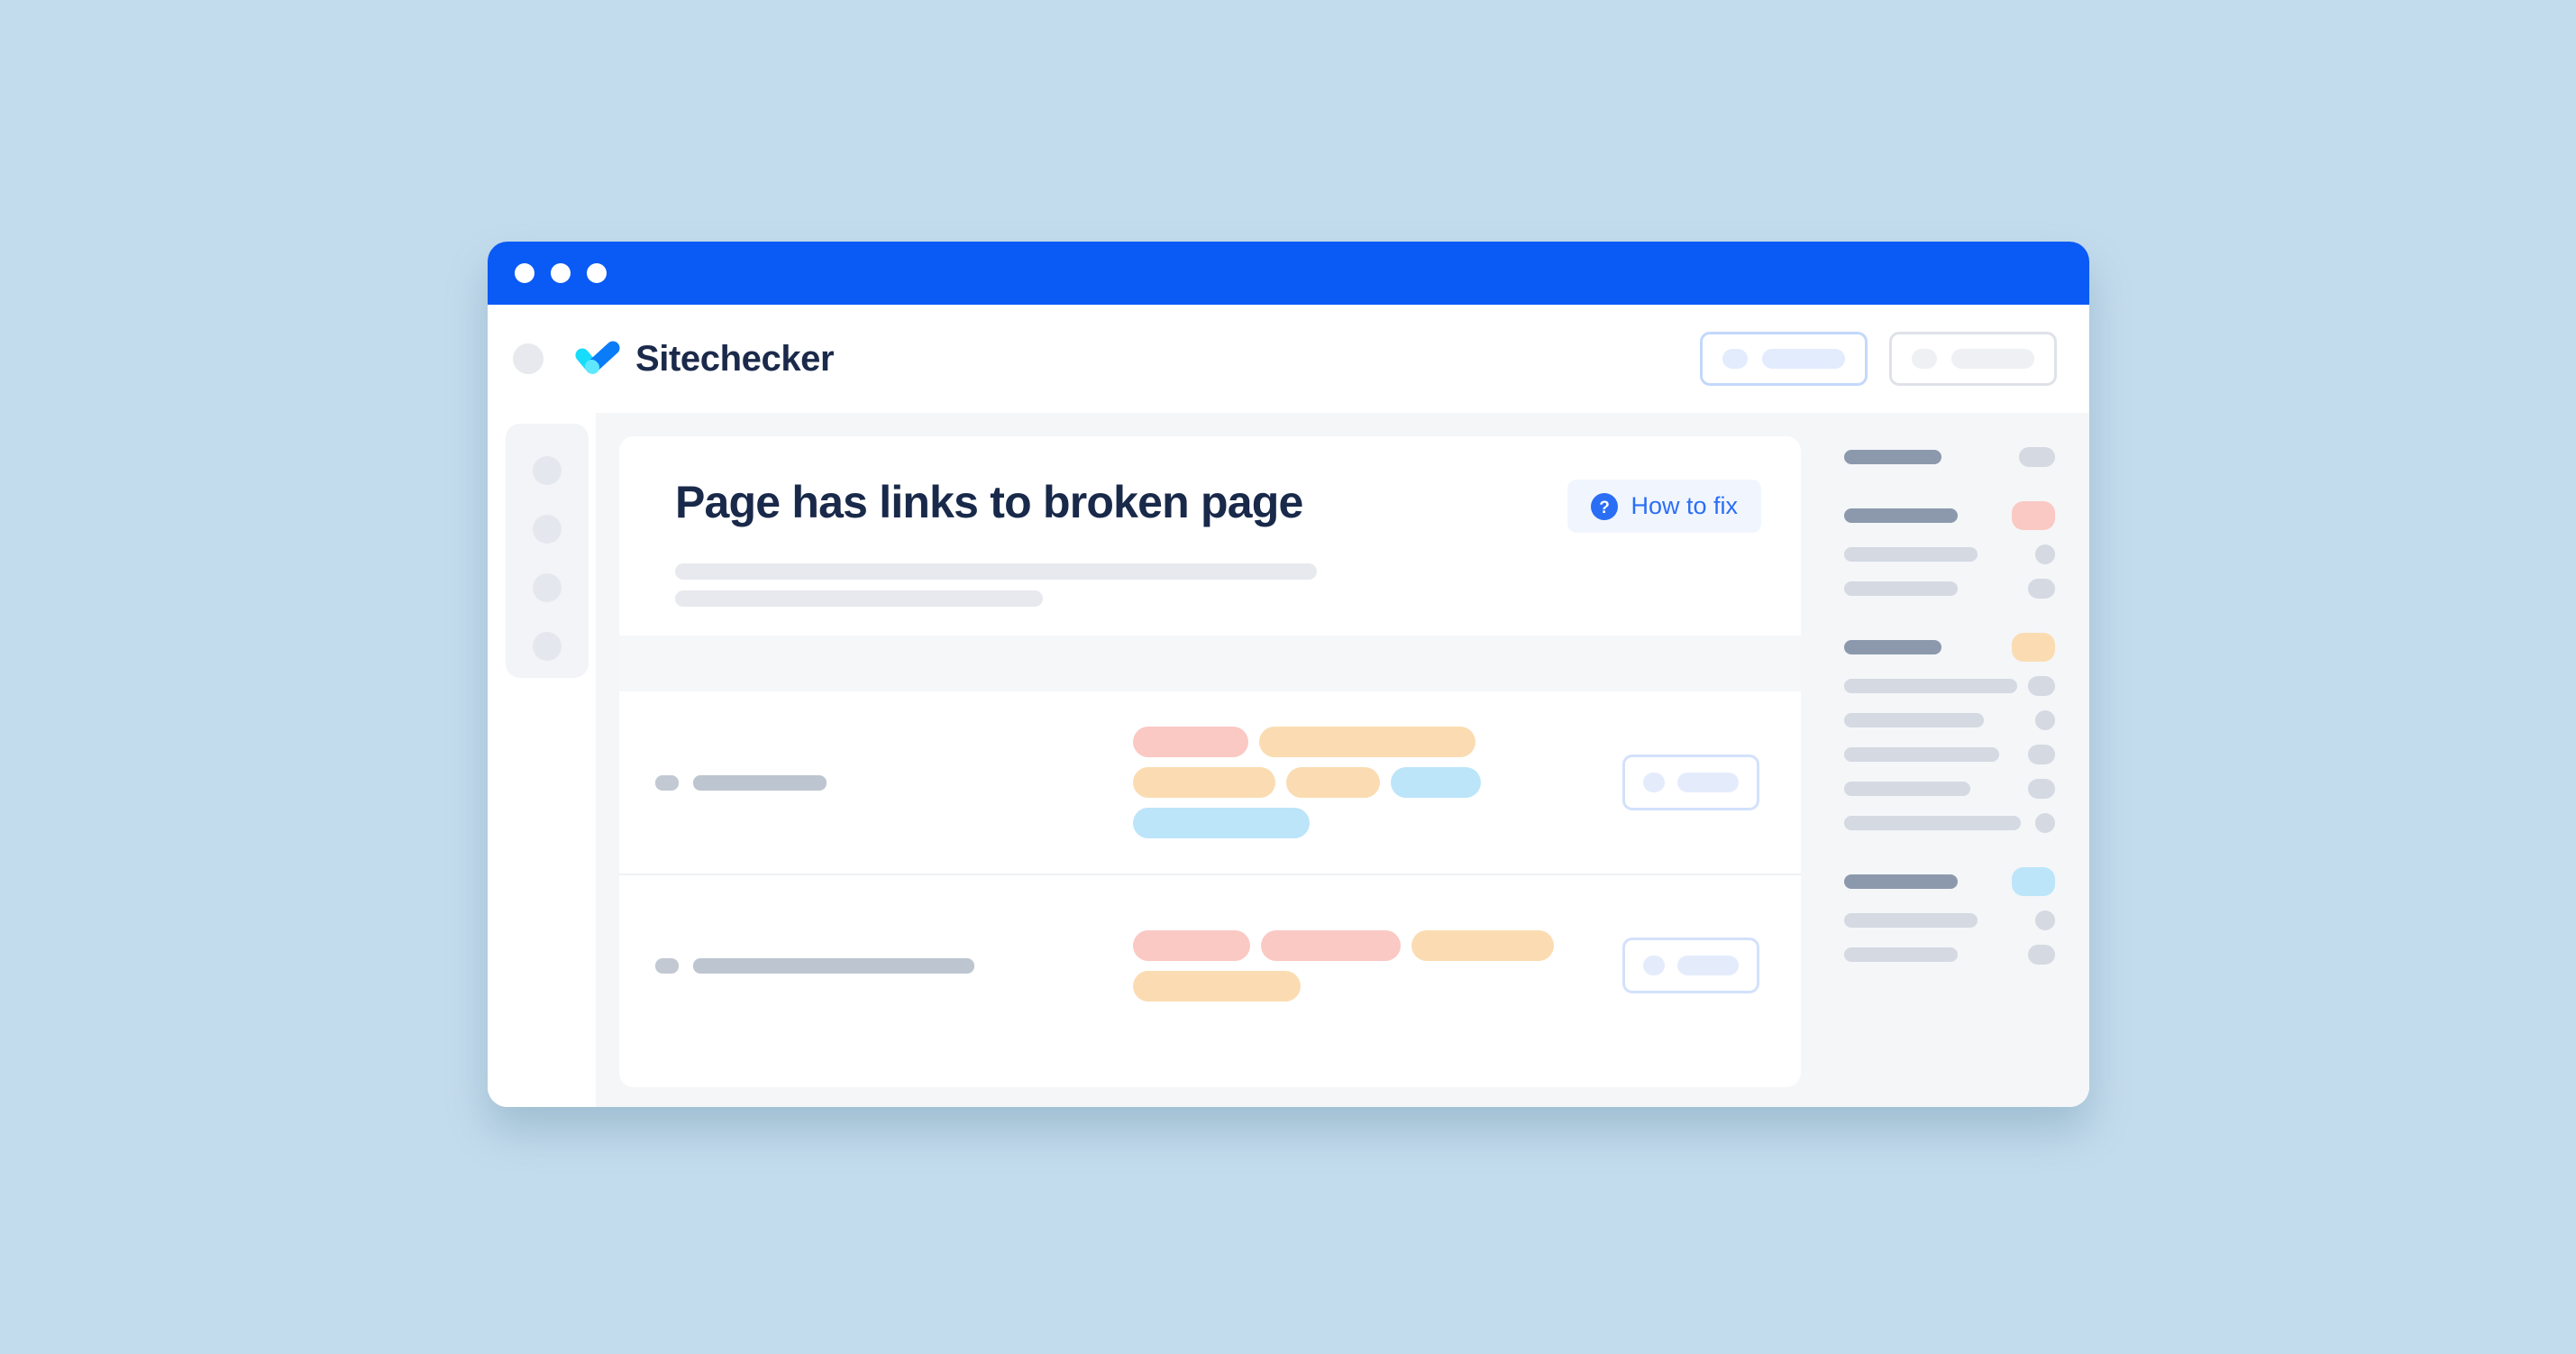  I want to click on page-title: Page has links to broken page, so click(989, 502).